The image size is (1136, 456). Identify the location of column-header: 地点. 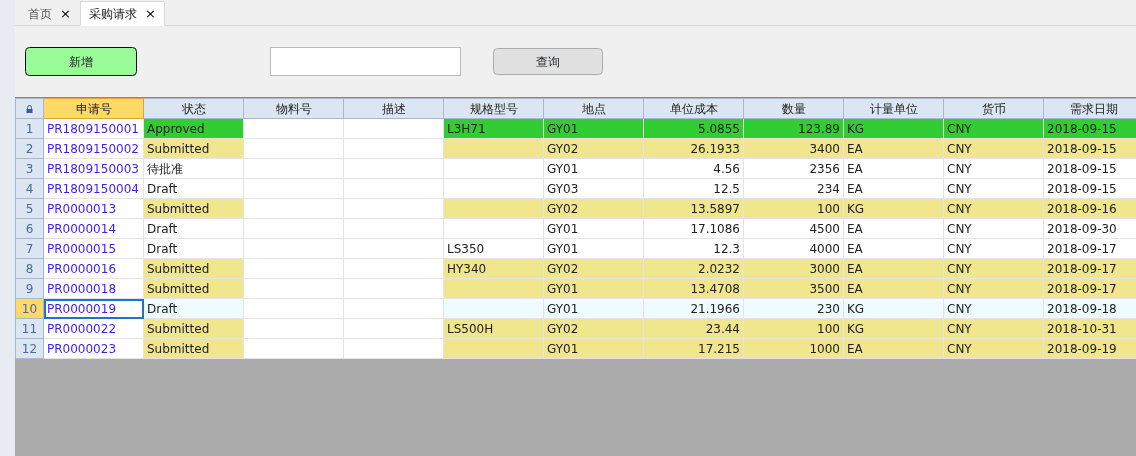
(593, 108).